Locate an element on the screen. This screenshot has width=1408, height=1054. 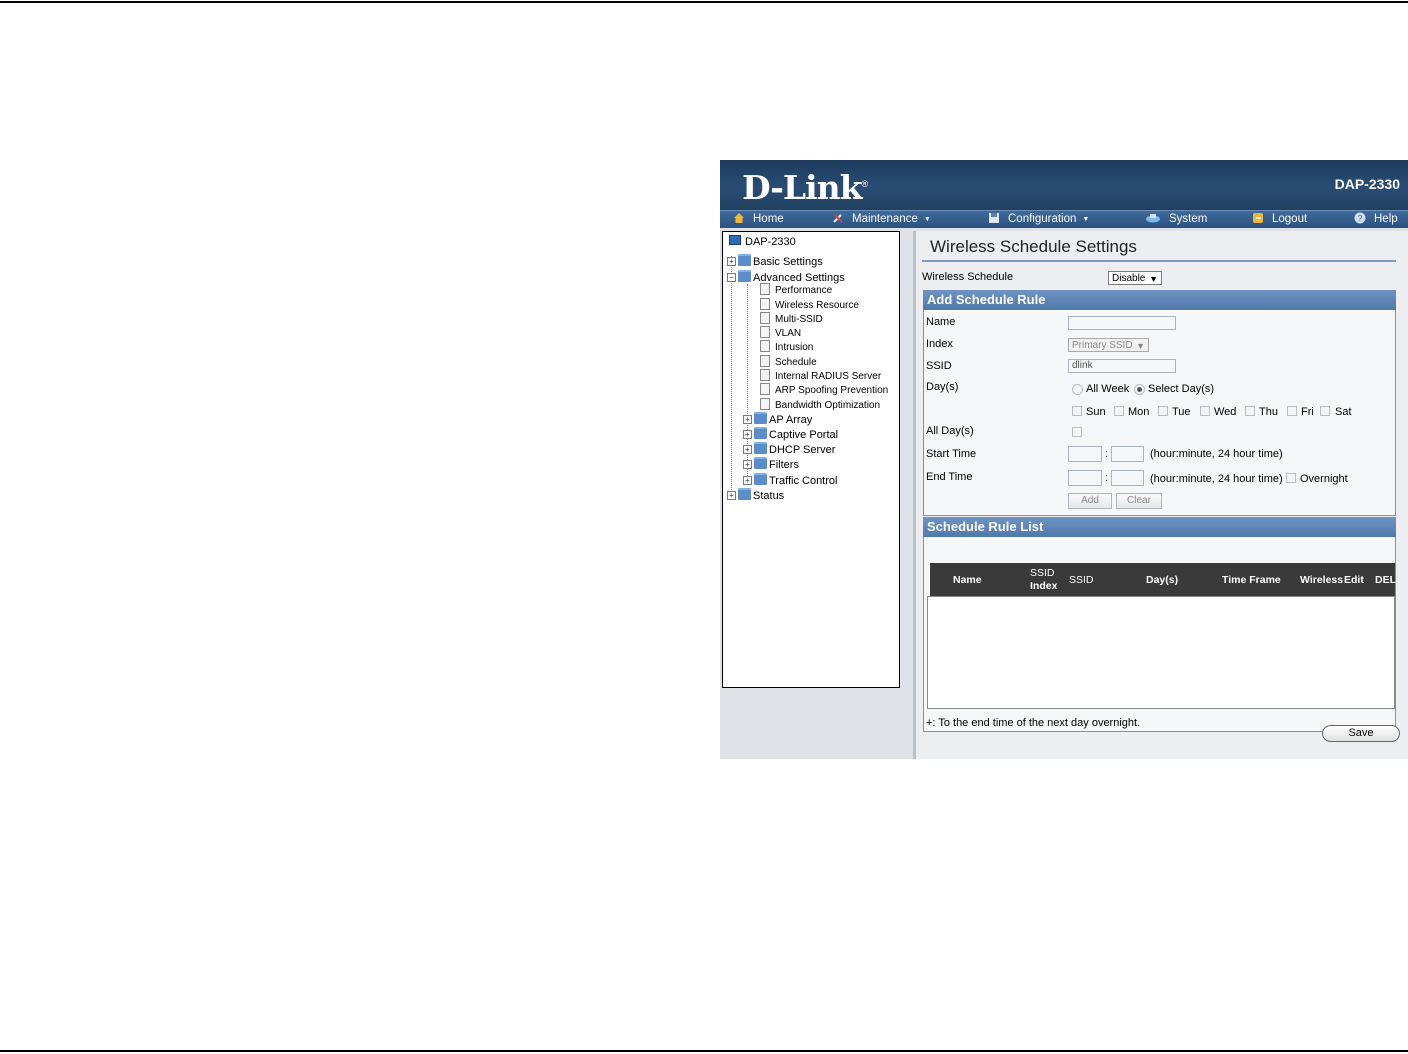
day-sat-checkbox is located at coordinates (1325, 411).